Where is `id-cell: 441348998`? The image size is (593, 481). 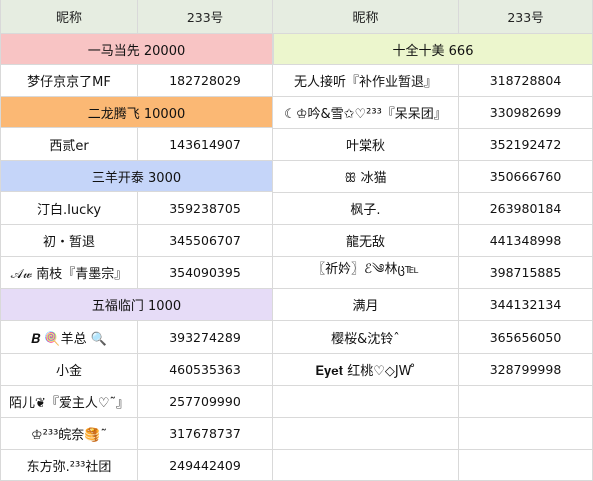
id-cell: 441348998 is located at coordinates (526, 240).